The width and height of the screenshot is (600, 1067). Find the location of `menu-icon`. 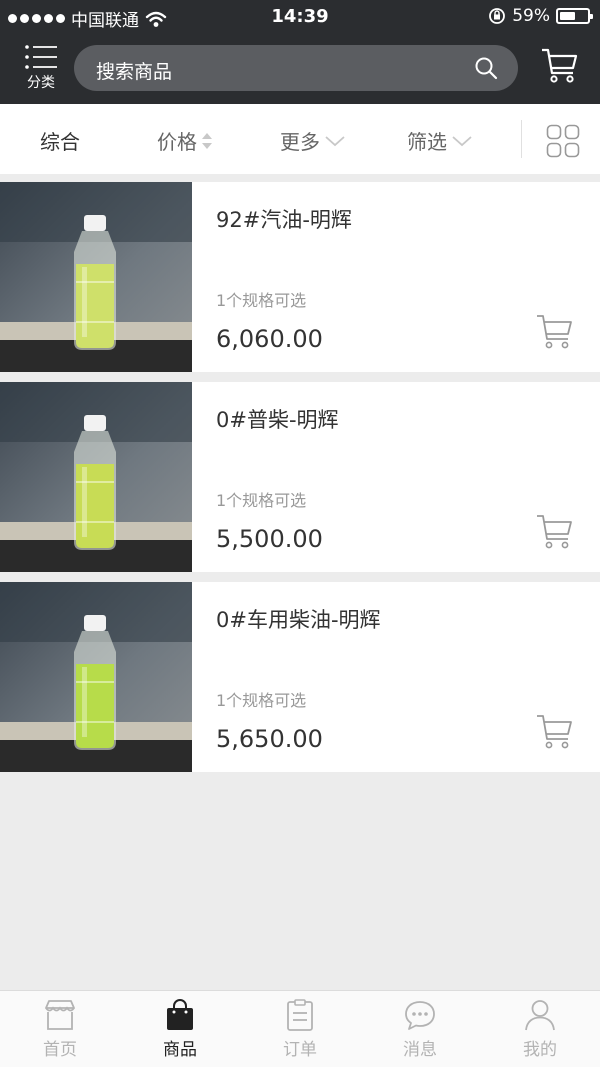

menu-icon is located at coordinates (41, 57).